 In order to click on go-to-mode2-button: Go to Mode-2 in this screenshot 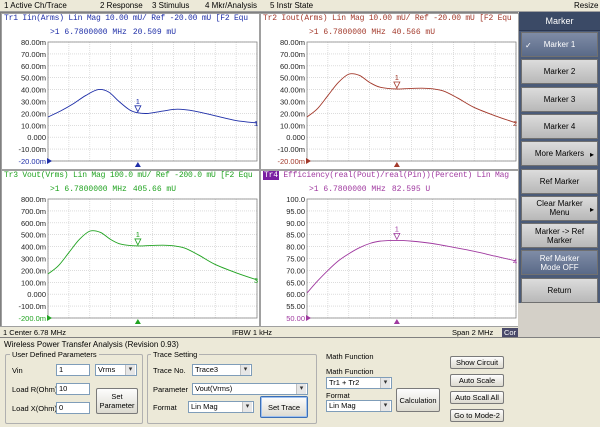, I will do `click(477, 415)`.